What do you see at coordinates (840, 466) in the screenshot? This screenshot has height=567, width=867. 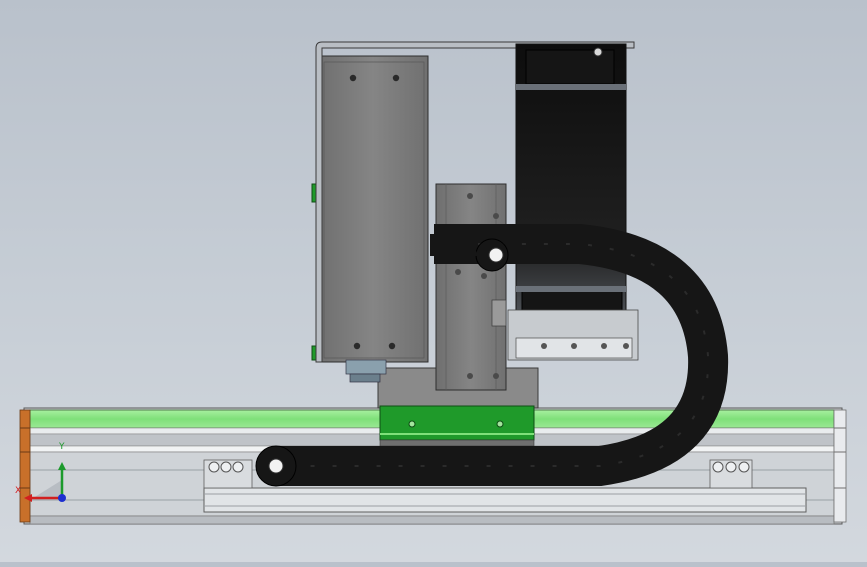 I see `right-end-cap` at bounding box center [840, 466].